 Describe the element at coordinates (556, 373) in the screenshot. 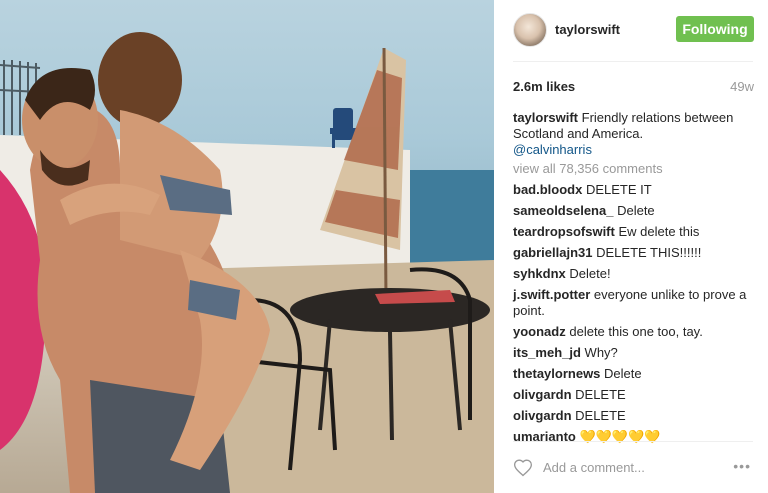

I see `comment-username: thetaylornews` at that location.